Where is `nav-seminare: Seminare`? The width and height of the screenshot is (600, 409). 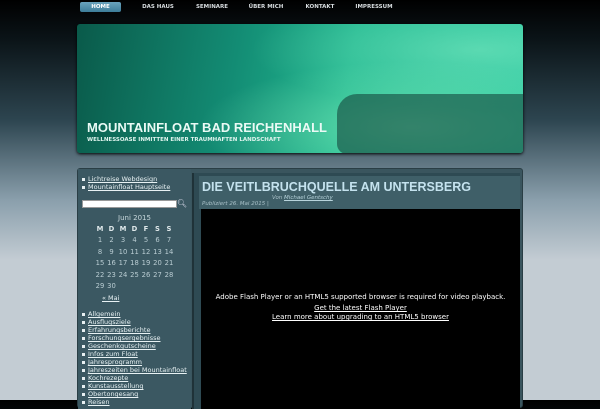
nav-seminare: Seminare is located at coordinates (212, 7).